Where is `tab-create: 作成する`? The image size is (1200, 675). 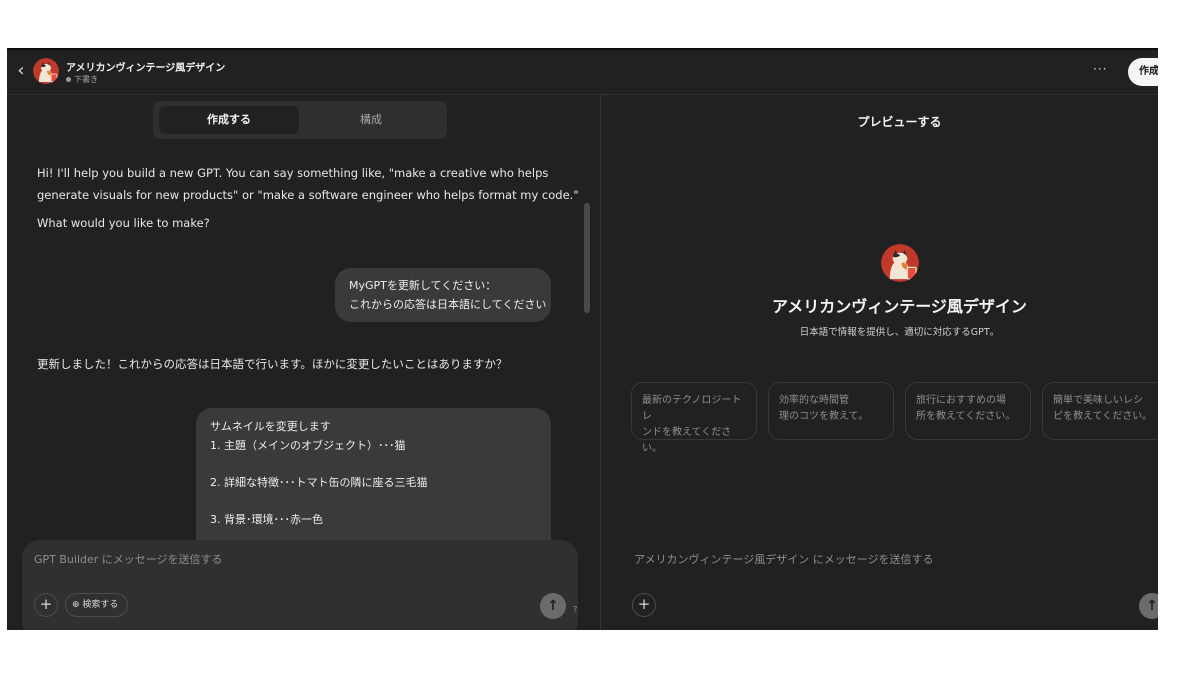 tab-create: 作成する is located at coordinates (229, 120).